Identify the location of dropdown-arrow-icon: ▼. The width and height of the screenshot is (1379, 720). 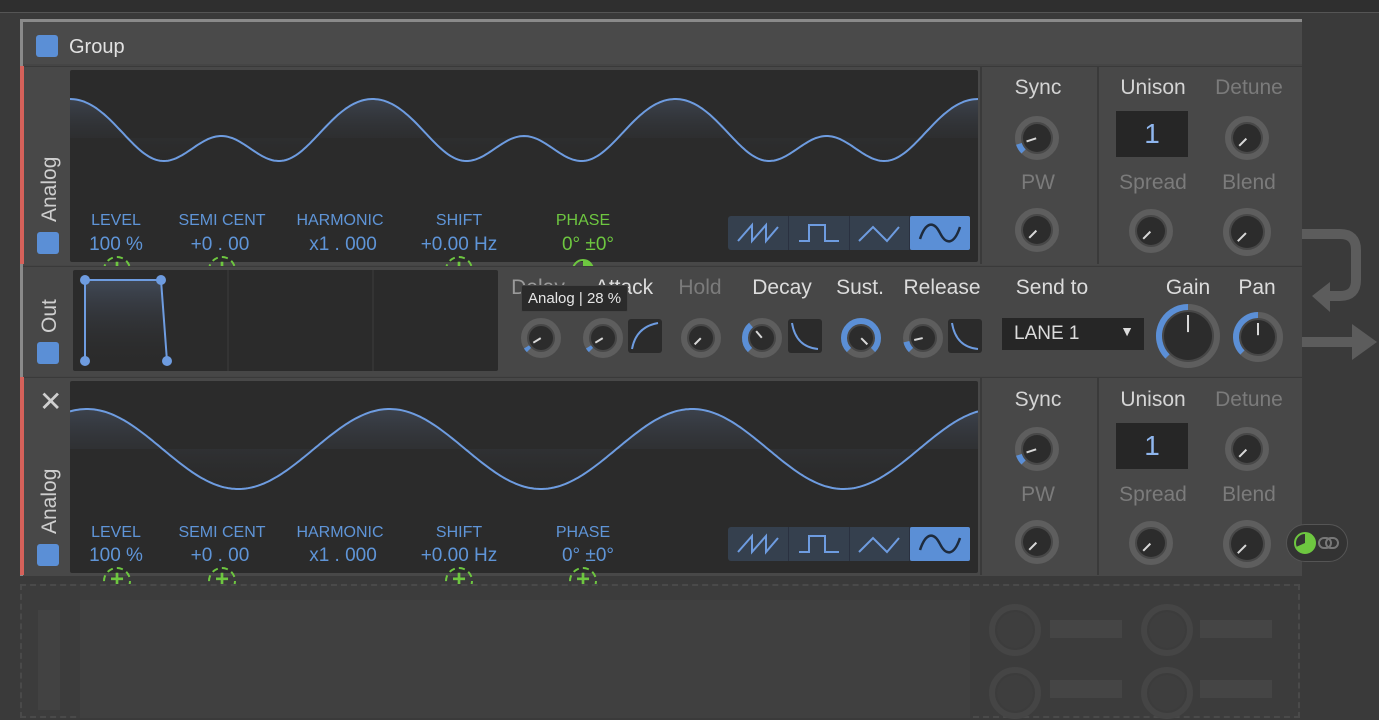
(1127, 331).